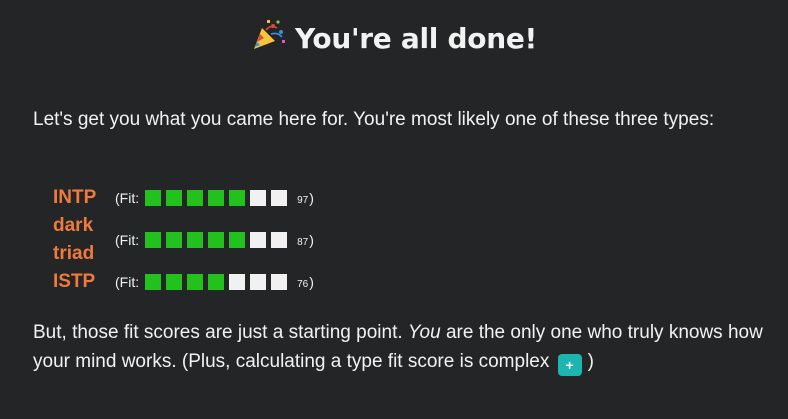 The height and width of the screenshot is (419, 788). I want to click on outro-emphasis: You, so click(424, 332).